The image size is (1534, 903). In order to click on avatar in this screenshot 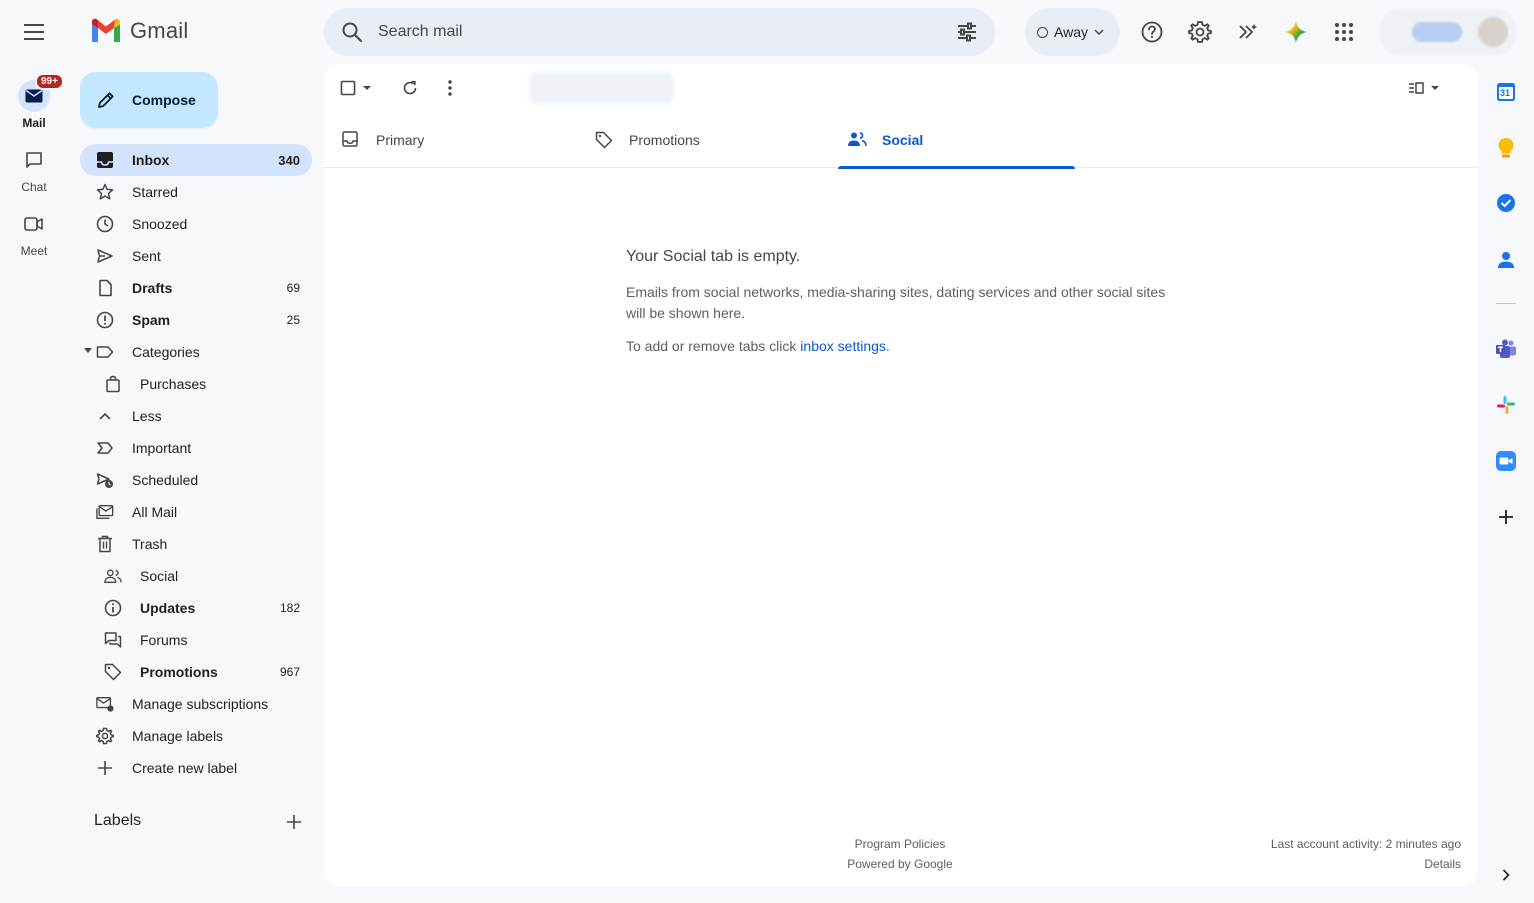, I will do `click(1493, 32)`.